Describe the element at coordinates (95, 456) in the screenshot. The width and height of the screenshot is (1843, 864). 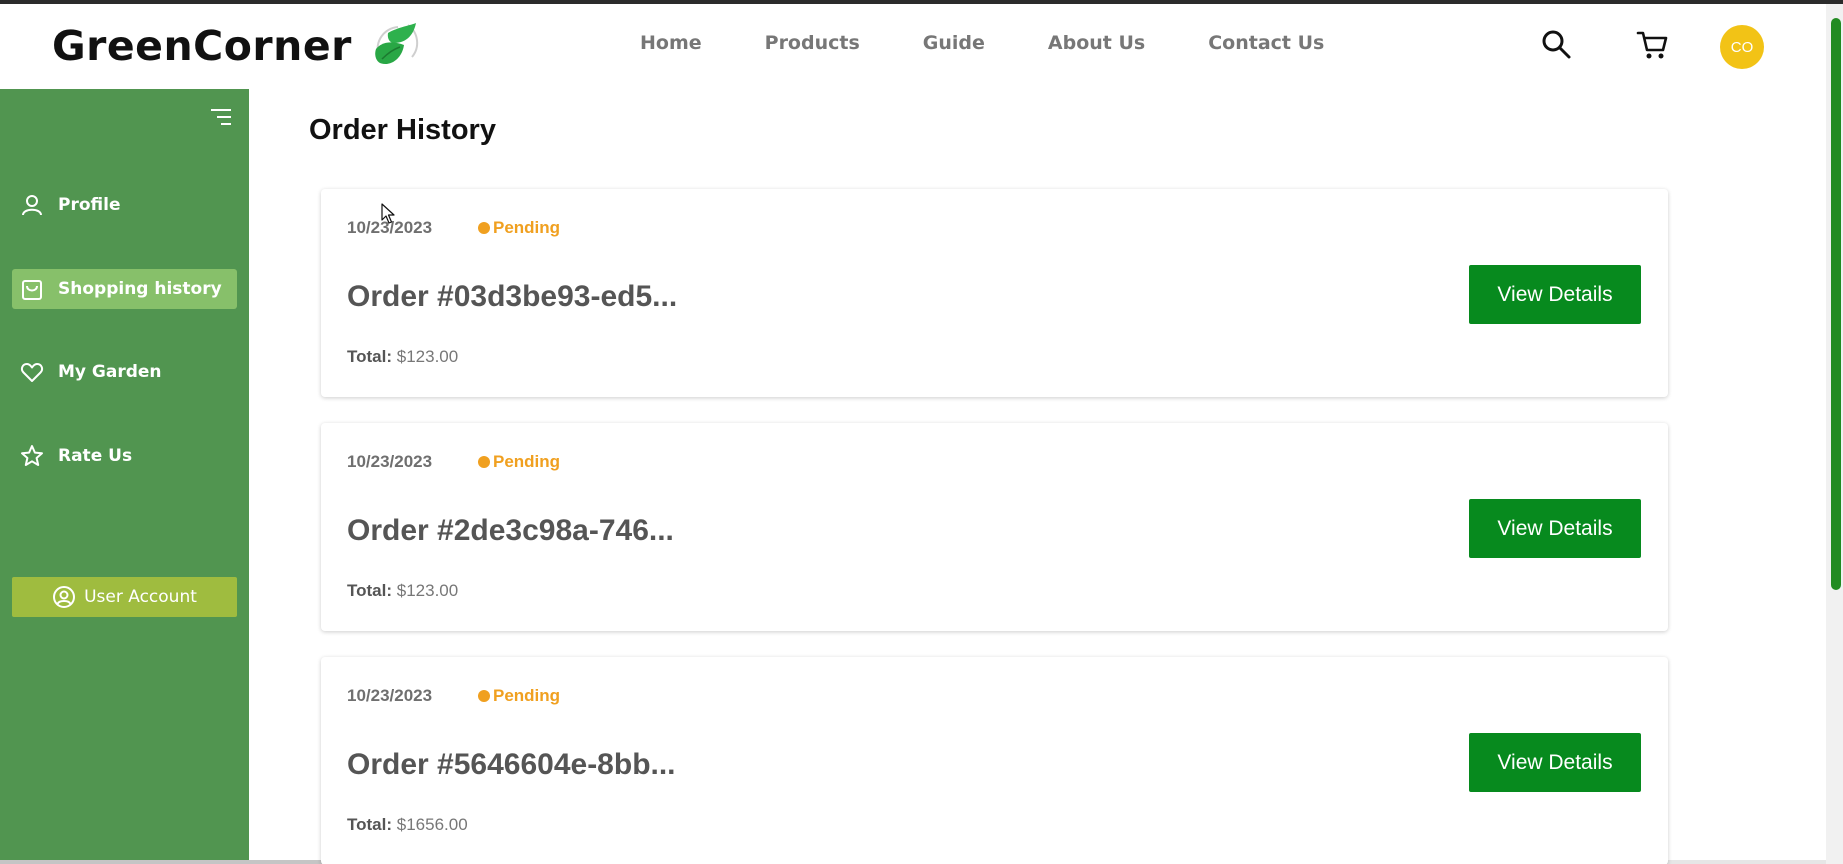
I see `sidebar-item-label: Rate Us` at that location.